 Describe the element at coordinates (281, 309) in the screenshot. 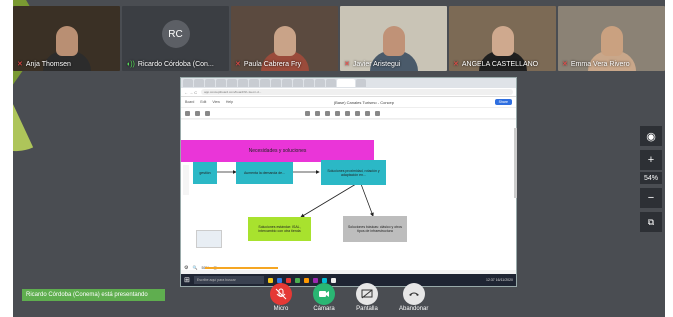

I see `mic-label: Micro` at that location.